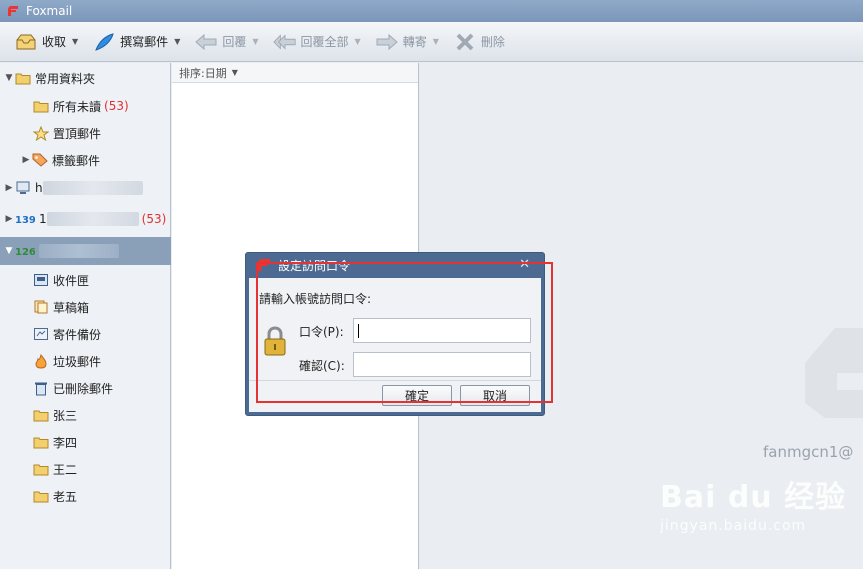 This screenshot has height=569, width=863. I want to click on sidebar-item-label: 张三, so click(65, 415).